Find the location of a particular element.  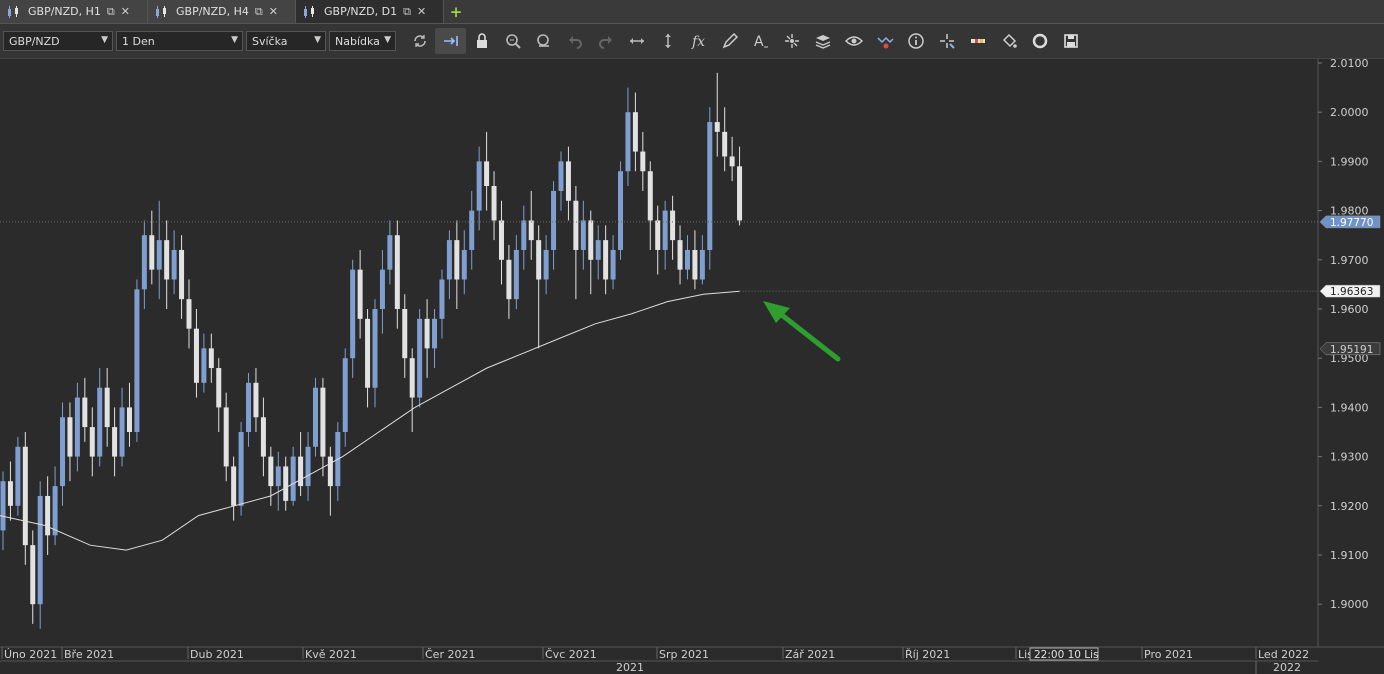

ma-price-label: 1.96363 is located at coordinates (1350, 291).